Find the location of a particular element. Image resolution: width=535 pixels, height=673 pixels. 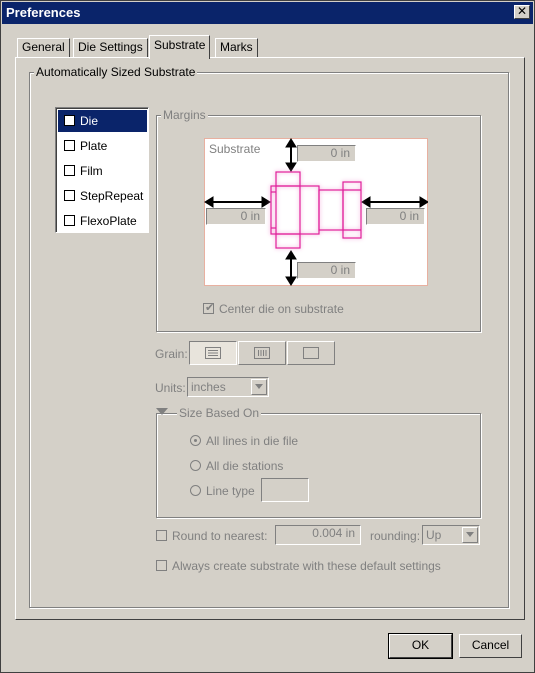

list-item-label: Film is located at coordinates (91, 171).